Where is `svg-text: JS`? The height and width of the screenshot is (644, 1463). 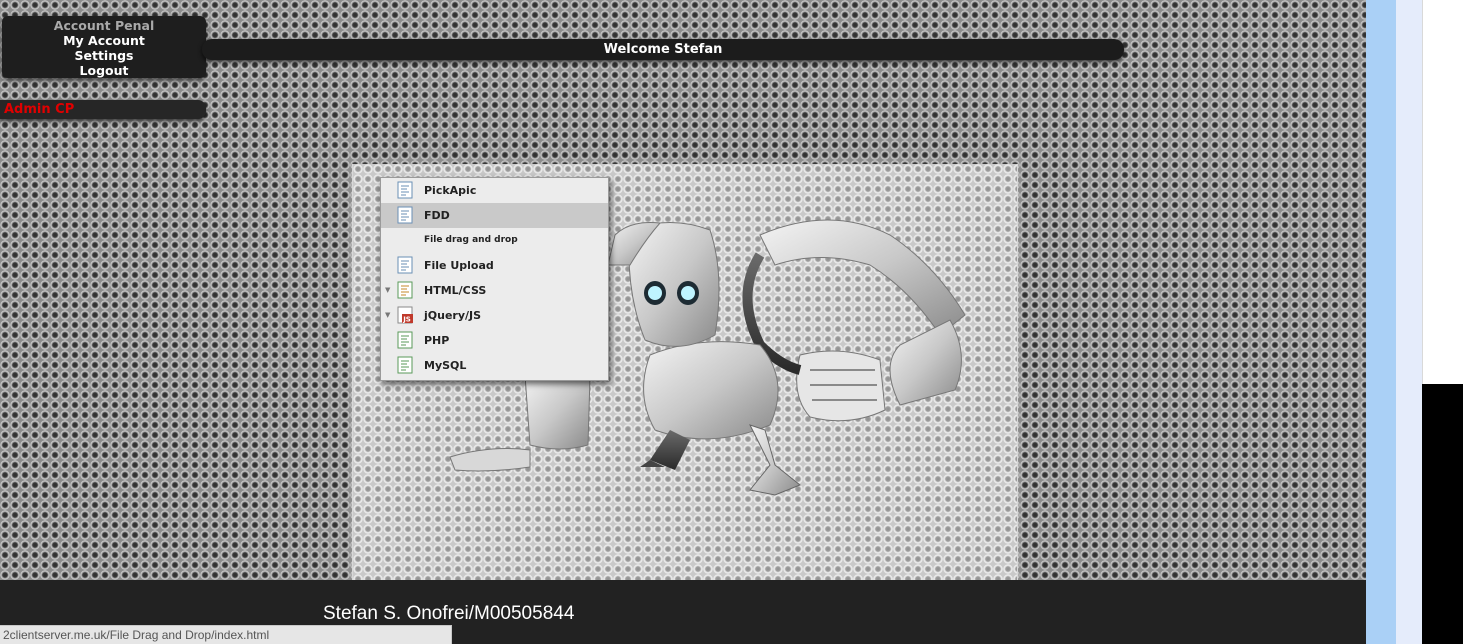 svg-text: JS is located at coordinates (406, 320).